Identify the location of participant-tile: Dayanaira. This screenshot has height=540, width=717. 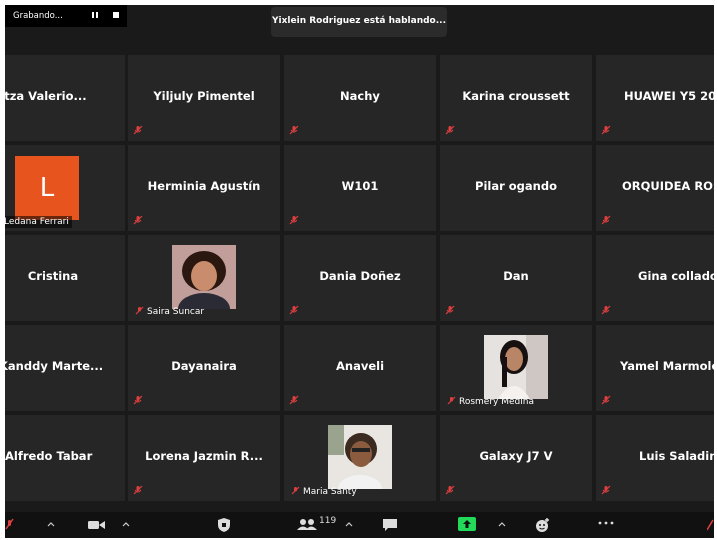
(204, 368).